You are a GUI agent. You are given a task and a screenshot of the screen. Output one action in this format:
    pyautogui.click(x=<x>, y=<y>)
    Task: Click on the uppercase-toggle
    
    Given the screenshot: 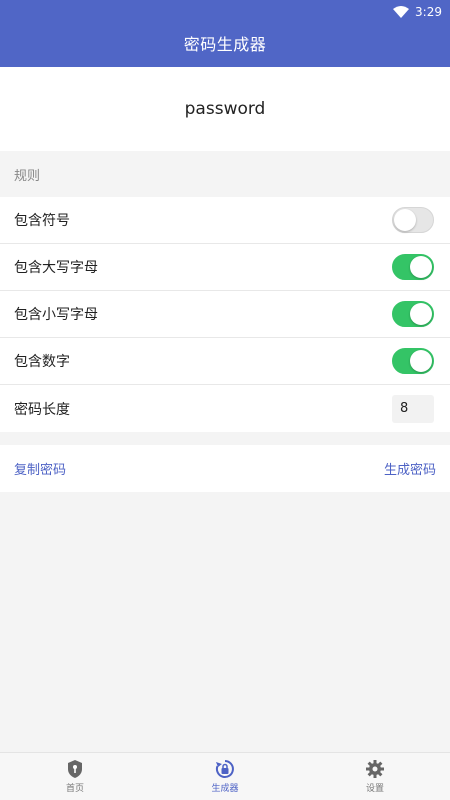 What is the action you would take?
    pyautogui.click(x=413, y=267)
    